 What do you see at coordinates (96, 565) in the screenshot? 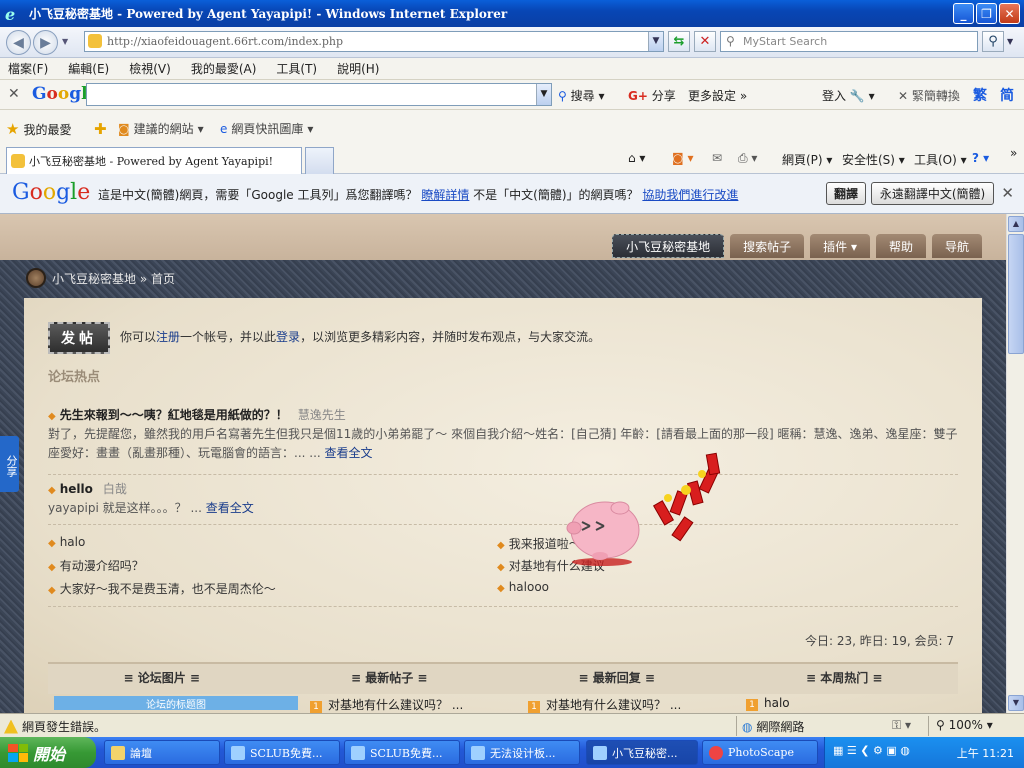
I see `list-item: ◆ 有动漫介绍吗？` at bounding box center [96, 565].